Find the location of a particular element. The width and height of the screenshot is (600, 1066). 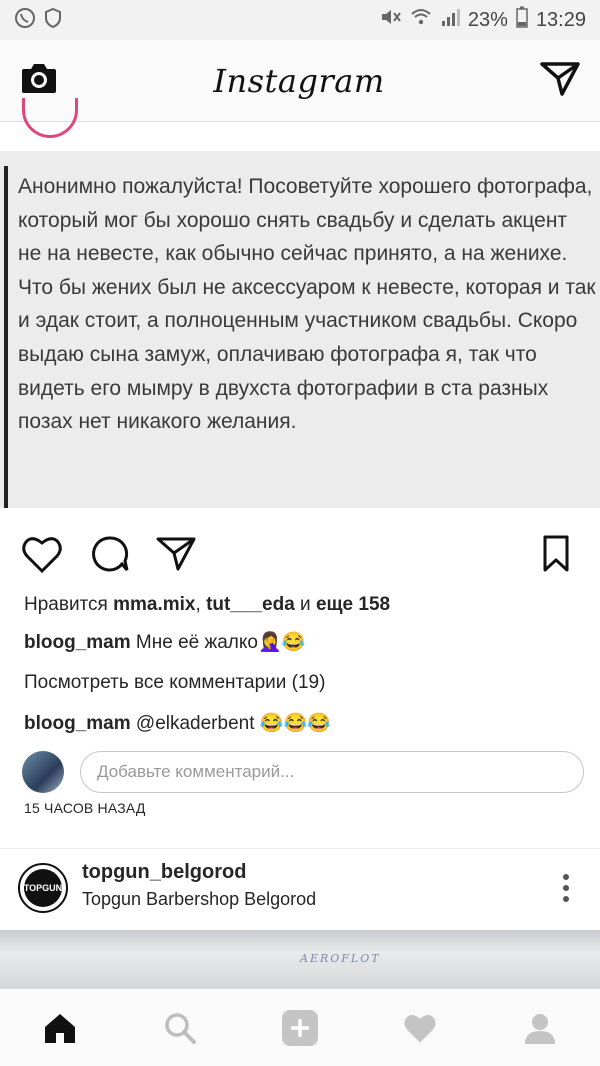

comment-mention: @elkaderbent is located at coordinates (195, 723).